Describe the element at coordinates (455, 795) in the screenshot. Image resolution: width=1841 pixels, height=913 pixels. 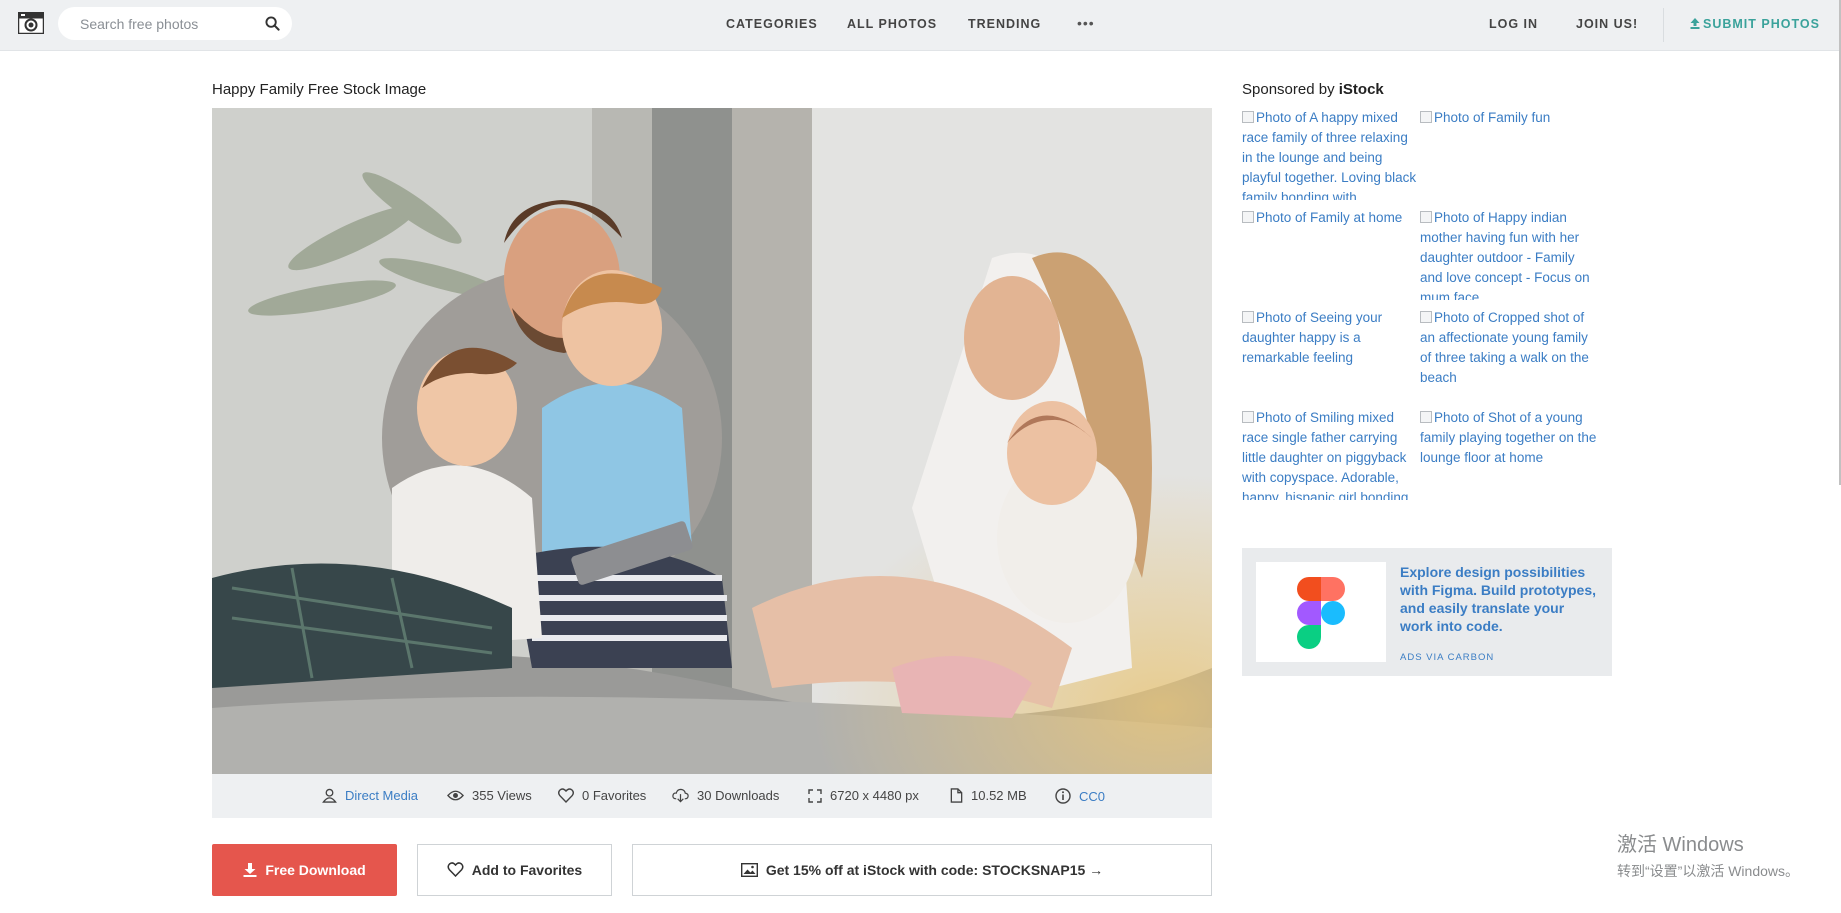
I see `eye-icon` at that location.